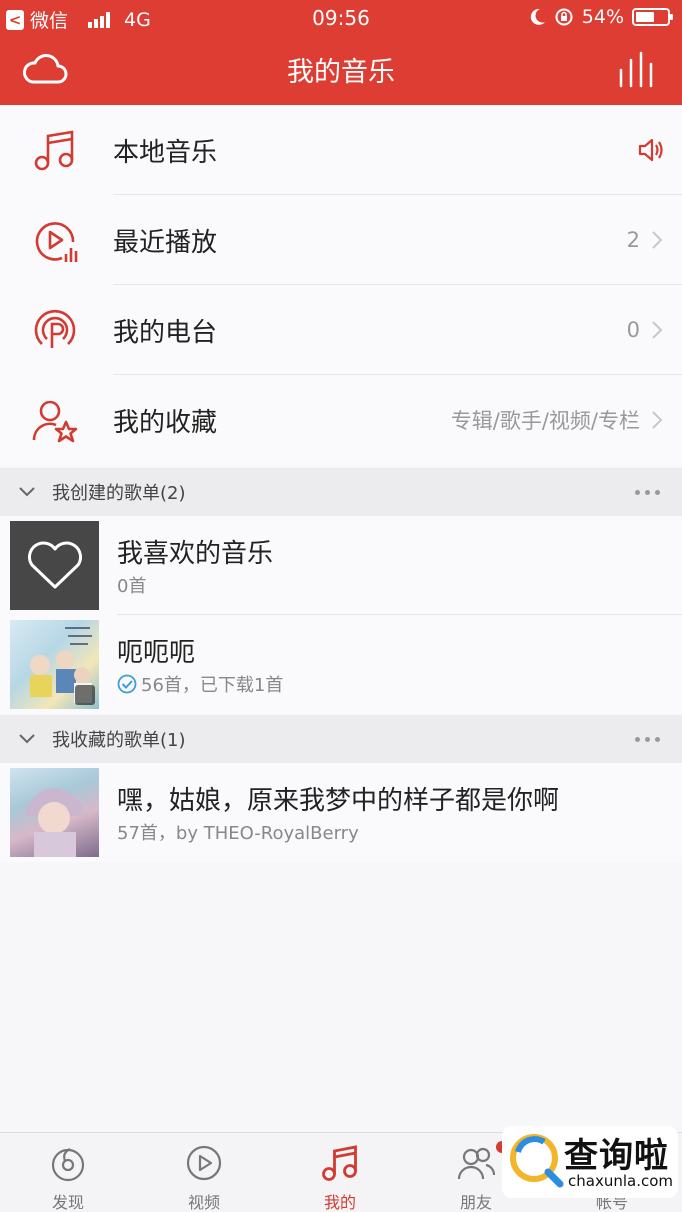 Image resolution: width=682 pixels, height=1212 pixels. What do you see at coordinates (119, 493) in the screenshot?
I see `section-label: 我创建的歌单(2)` at bounding box center [119, 493].